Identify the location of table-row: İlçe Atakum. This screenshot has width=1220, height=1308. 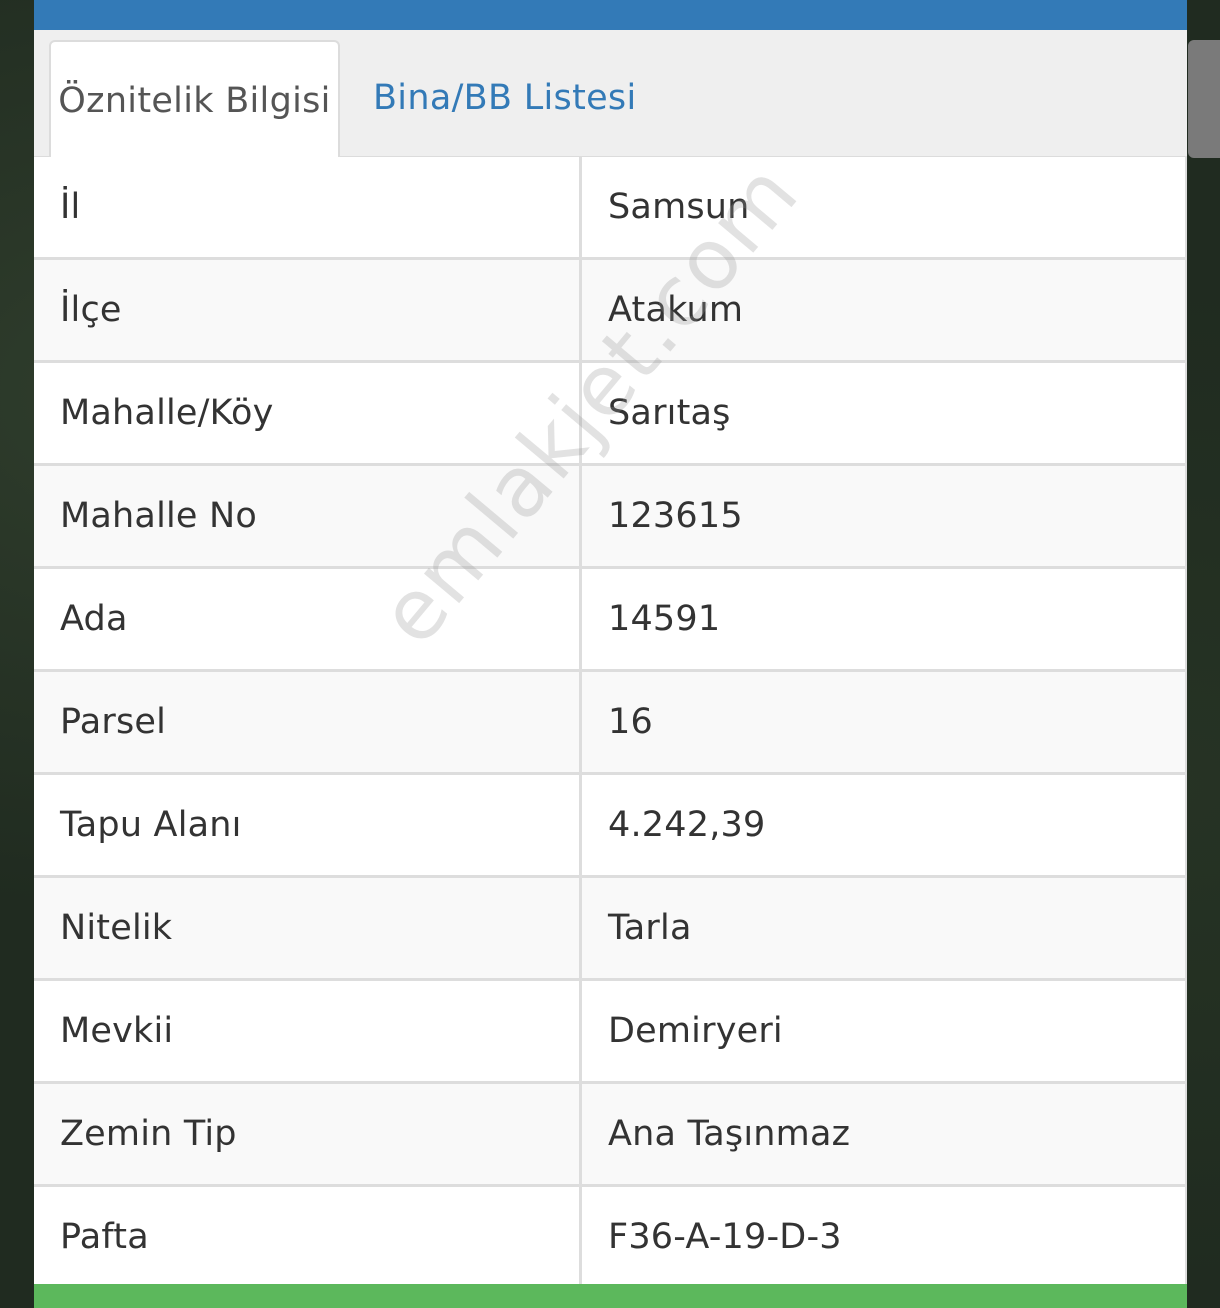
(609, 311).